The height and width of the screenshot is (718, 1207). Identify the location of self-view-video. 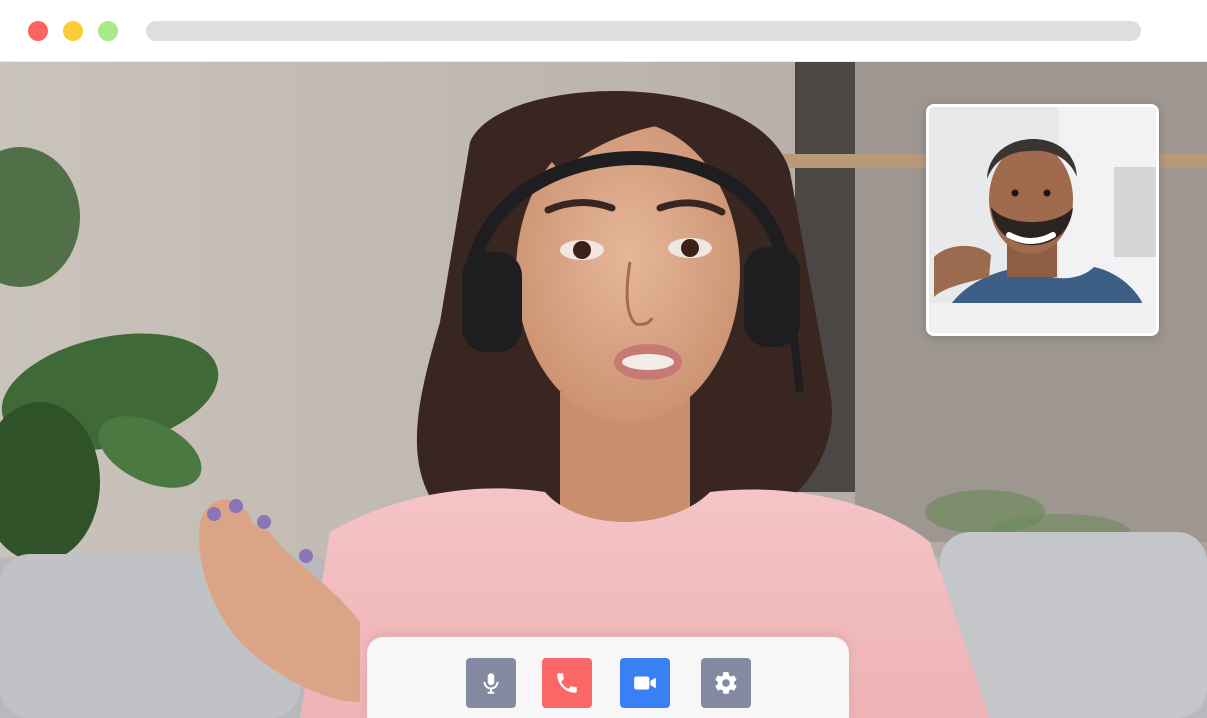
(1042, 220).